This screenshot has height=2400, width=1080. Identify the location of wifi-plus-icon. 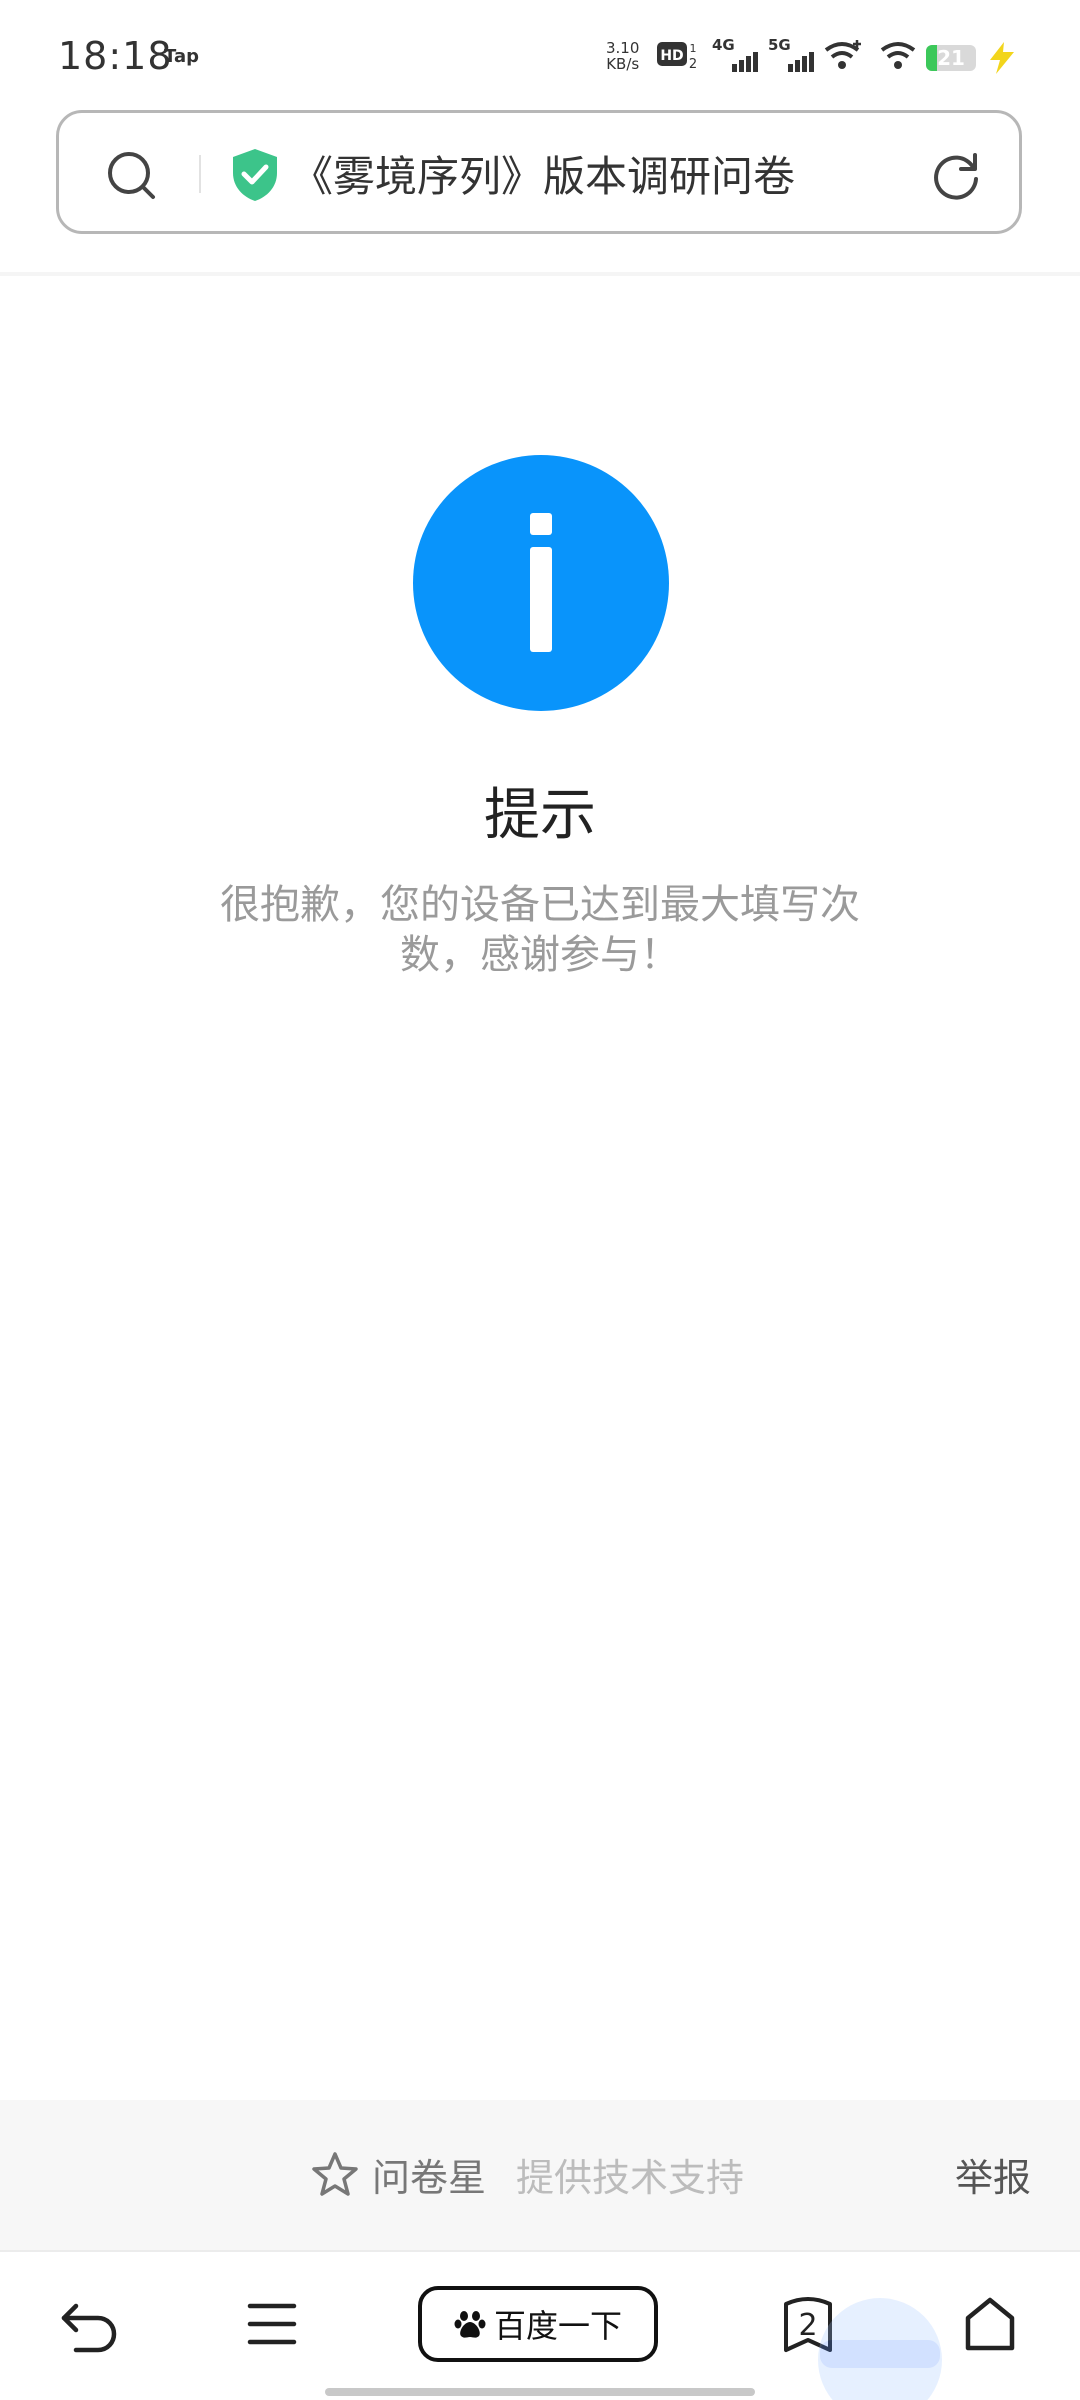
(842, 54).